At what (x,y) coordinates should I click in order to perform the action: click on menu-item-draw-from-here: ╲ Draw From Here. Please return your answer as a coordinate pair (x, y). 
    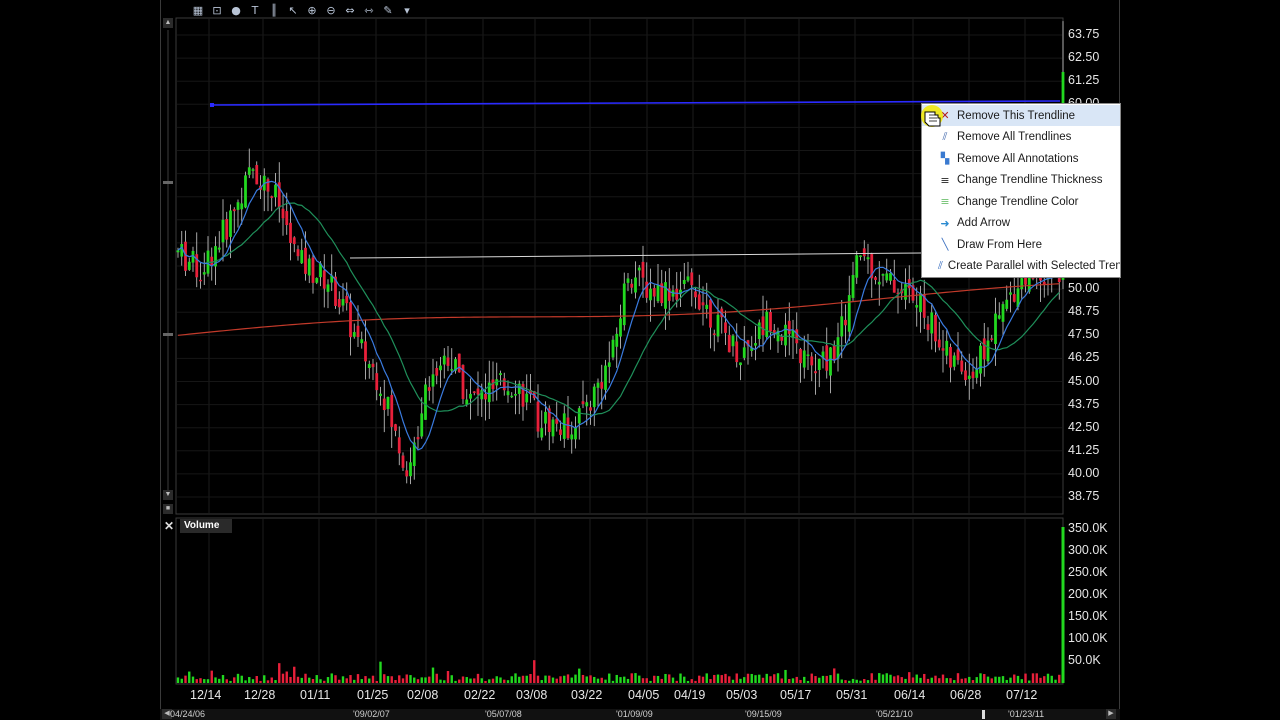
    Looking at the image, I should click on (1021, 244).